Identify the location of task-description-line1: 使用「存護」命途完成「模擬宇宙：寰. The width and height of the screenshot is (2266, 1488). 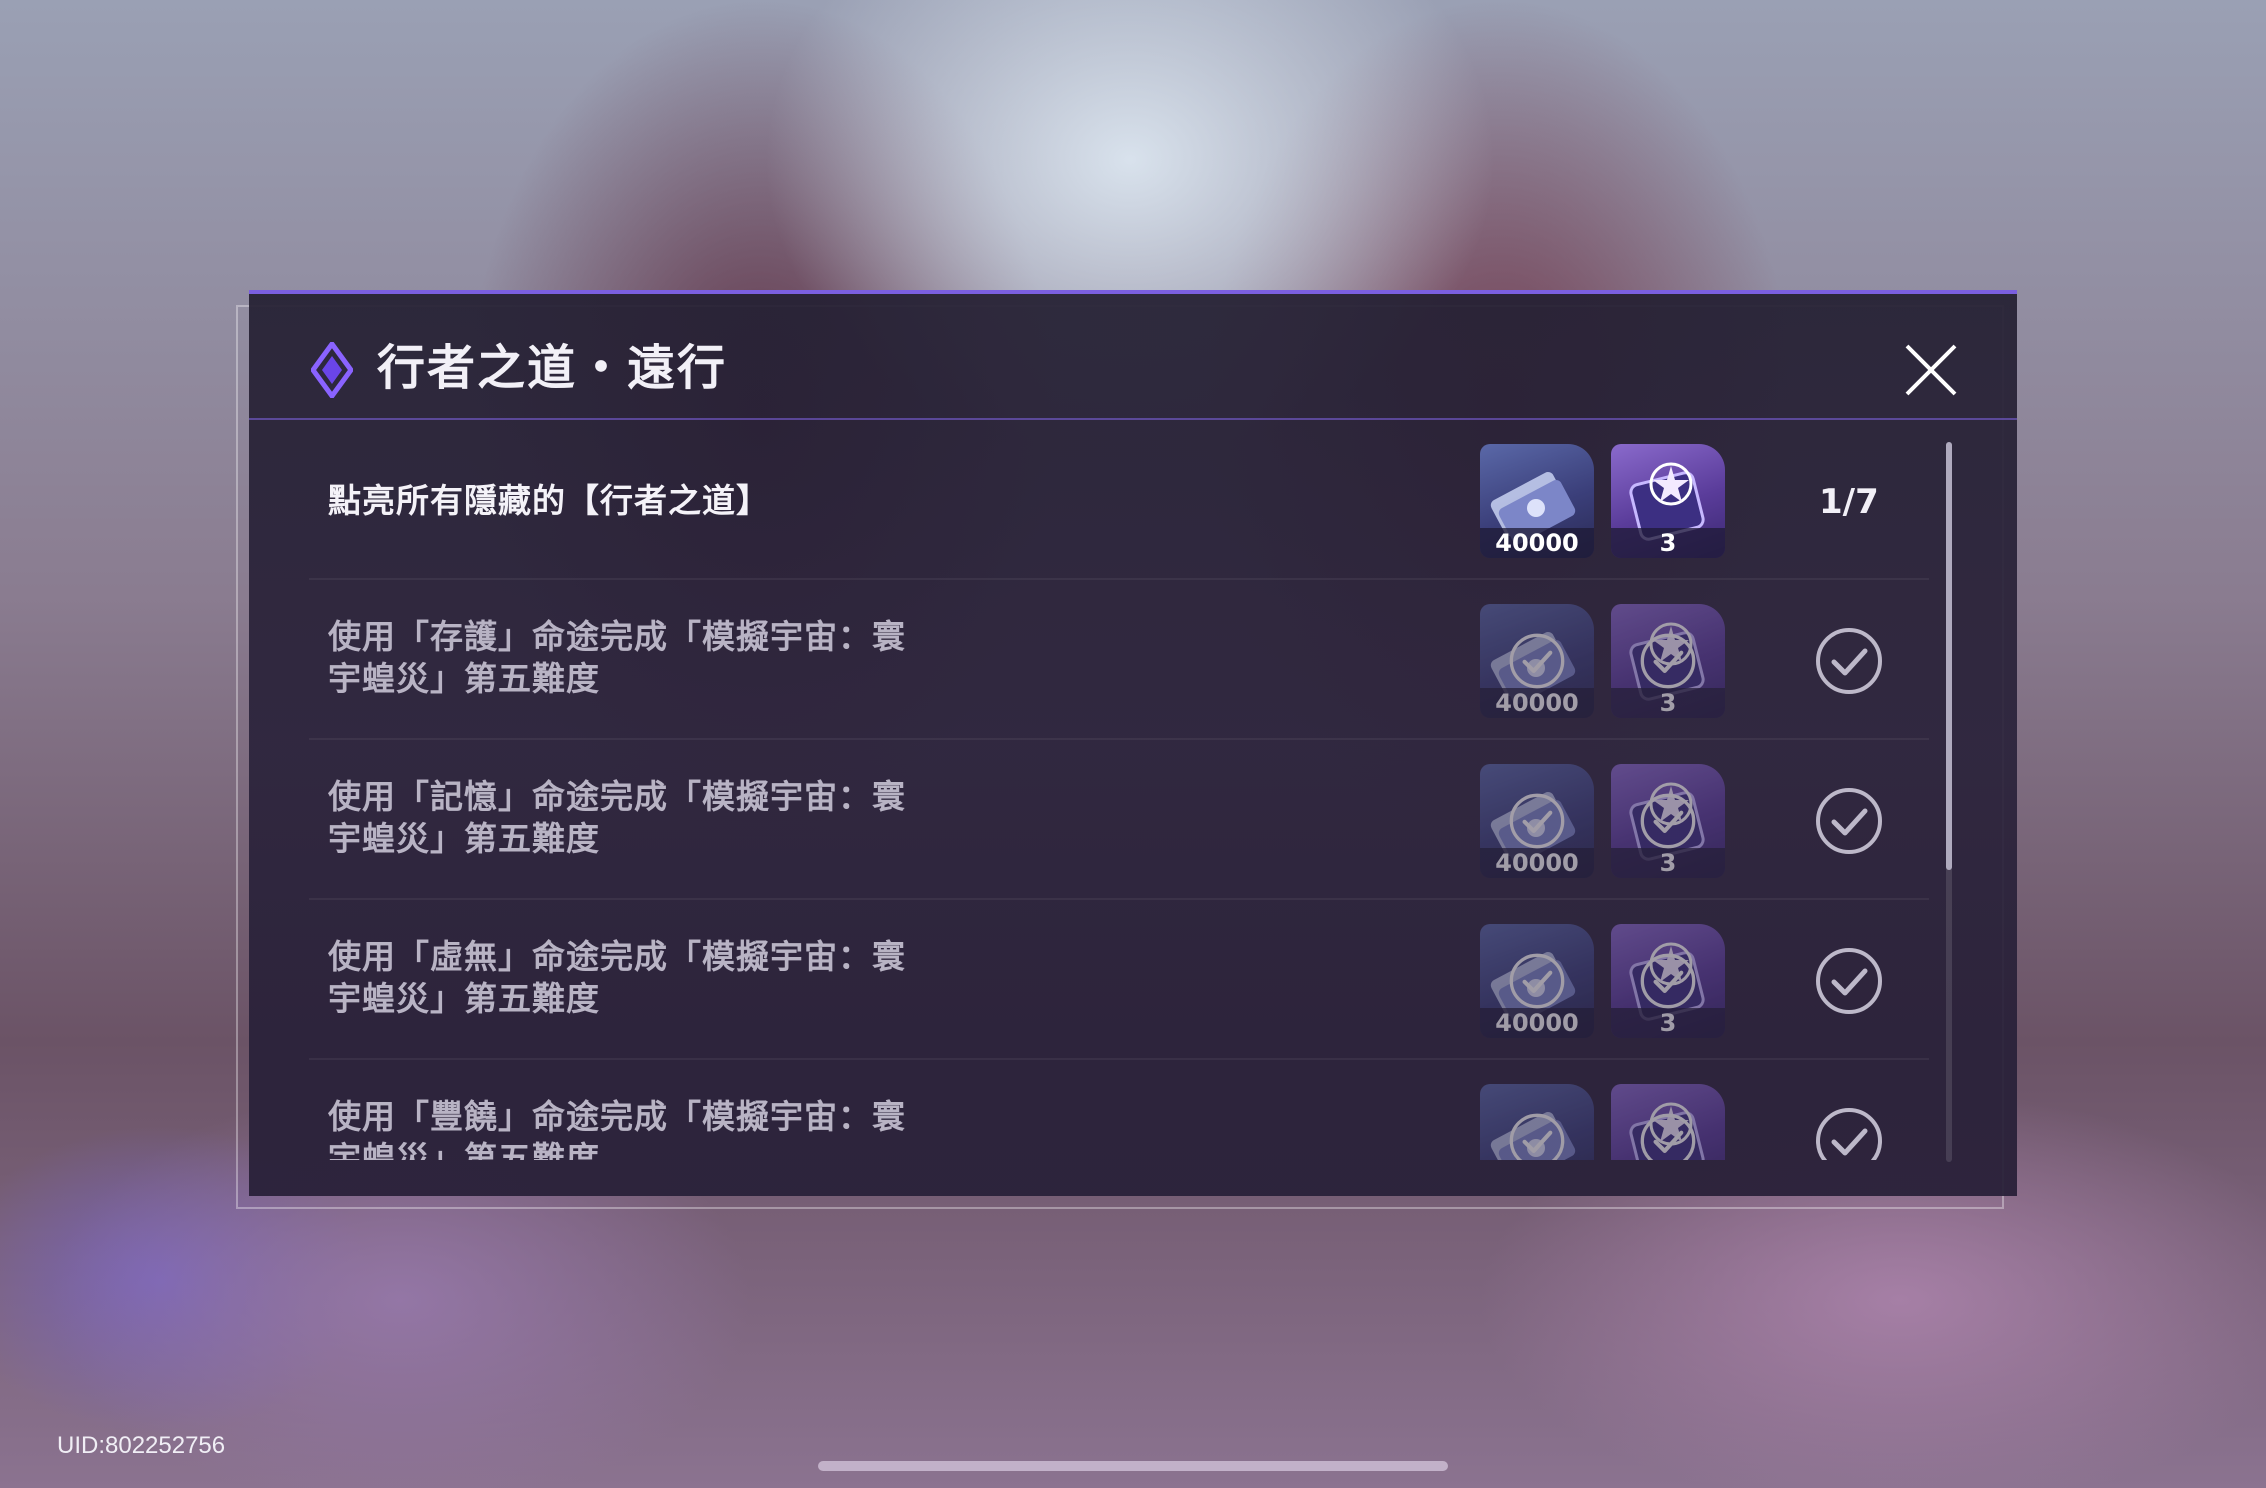
(617, 636).